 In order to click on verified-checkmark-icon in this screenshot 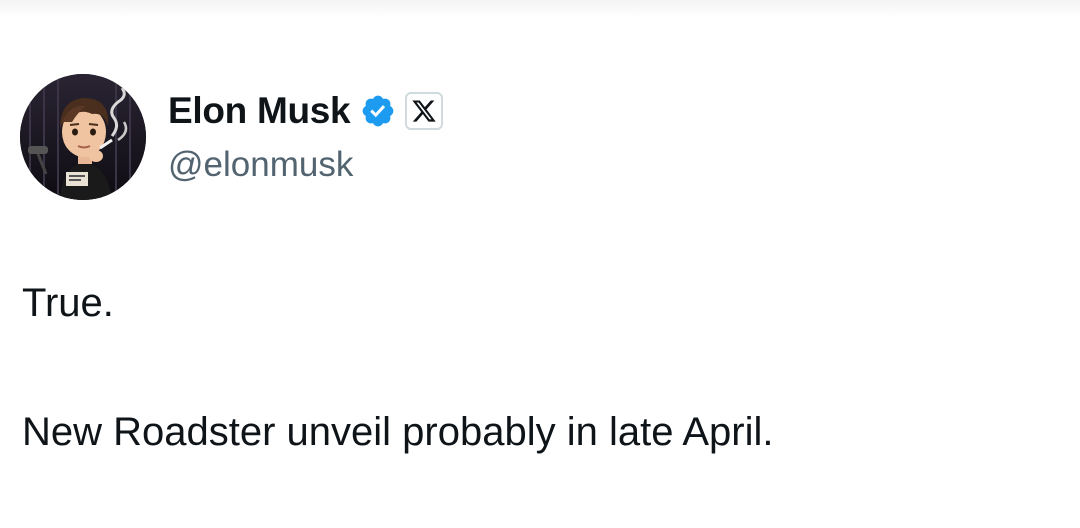, I will do `click(378, 111)`.